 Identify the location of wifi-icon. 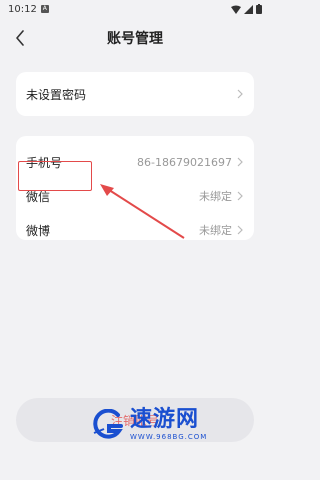
(236, 9).